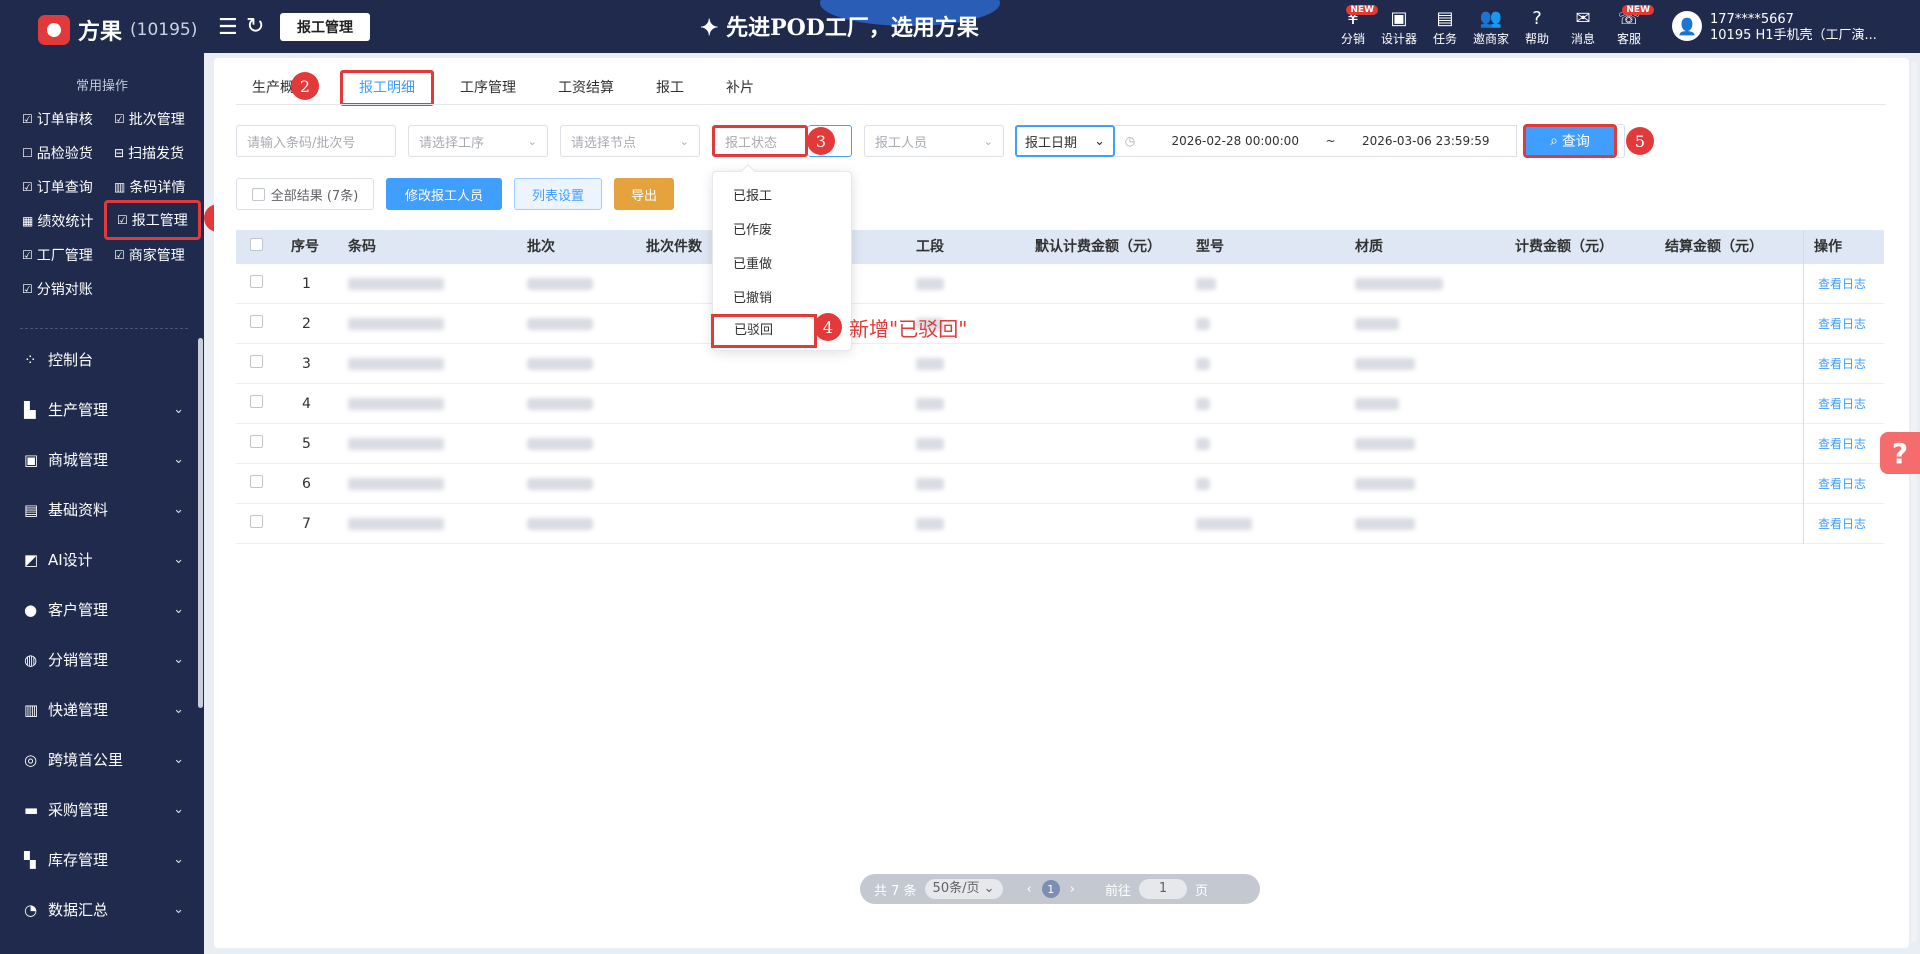 The height and width of the screenshot is (954, 1920). What do you see at coordinates (57, 119) in the screenshot?
I see `quick-order-review: ☑ 订单审核` at bounding box center [57, 119].